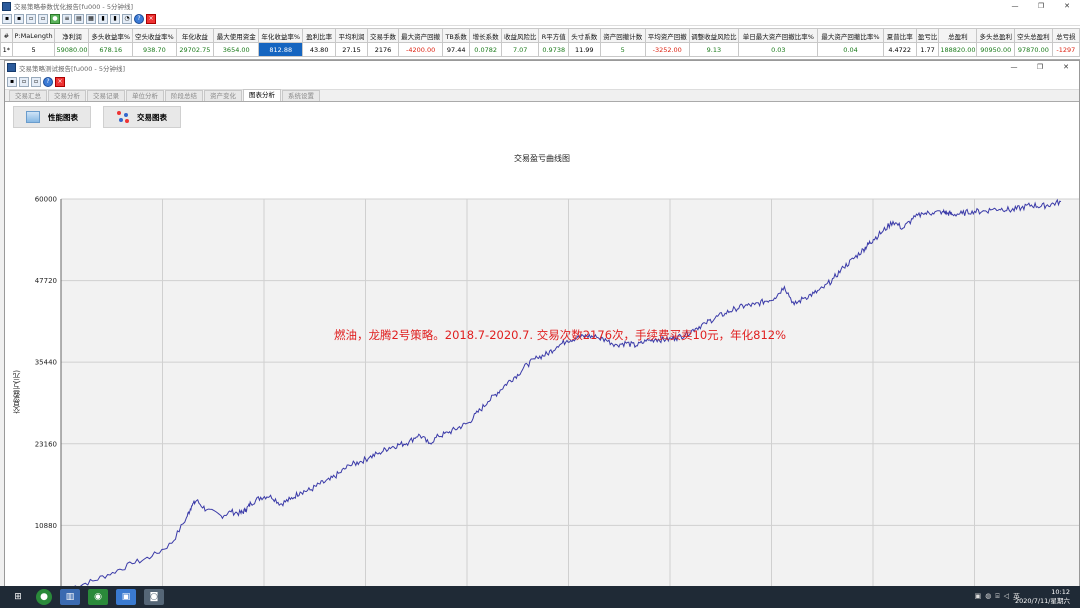  I want to click on table-cell: -4200.00, so click(420, 49).